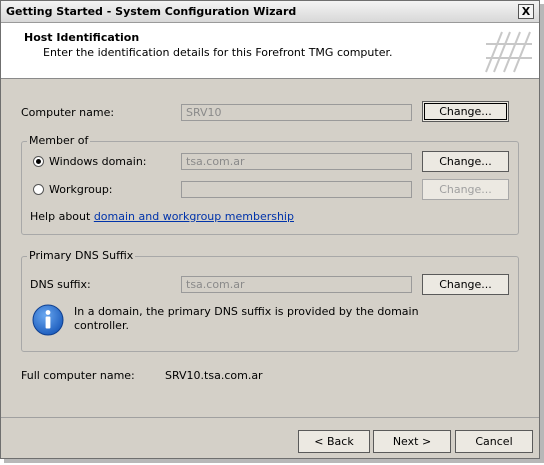 The image size is (544, 465). I want to click on help-prefix: Help about, so click(62, 216).